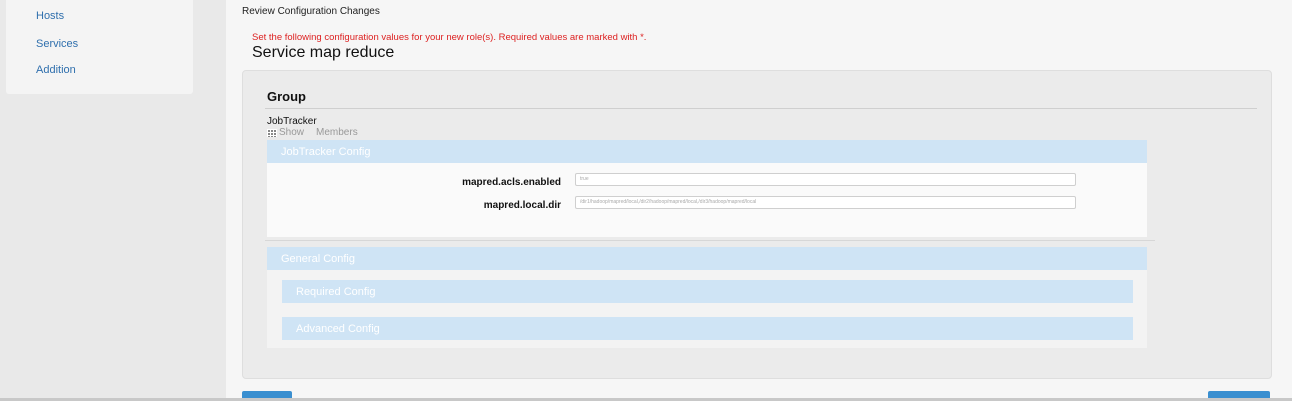 This screenshot has width=1292, height=401. What do you see at coordinates (292, 121) in the screenshot?
I see `role-name: JobTracker` at bounding box center [292, 121].